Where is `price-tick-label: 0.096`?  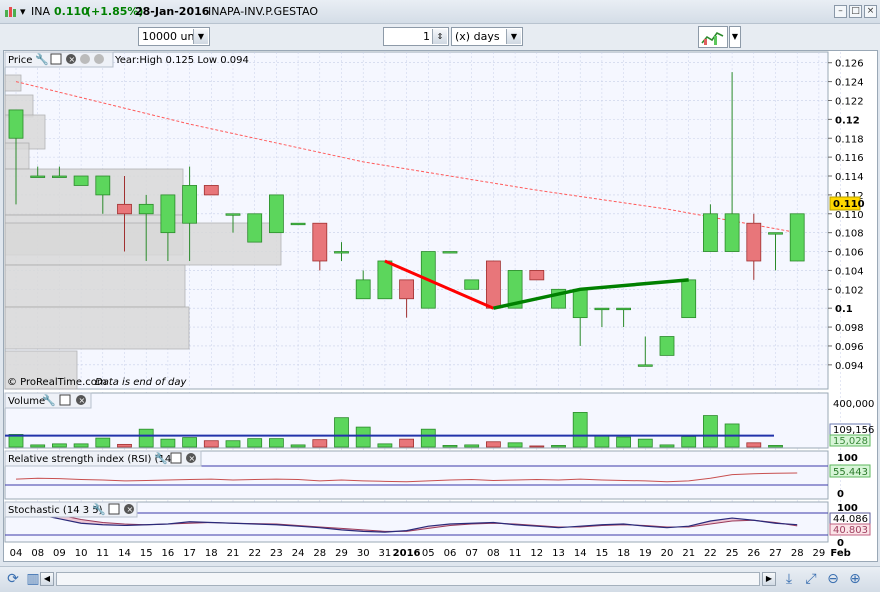
price-tick-label: 0.096 is located at coordinates (849, 347).